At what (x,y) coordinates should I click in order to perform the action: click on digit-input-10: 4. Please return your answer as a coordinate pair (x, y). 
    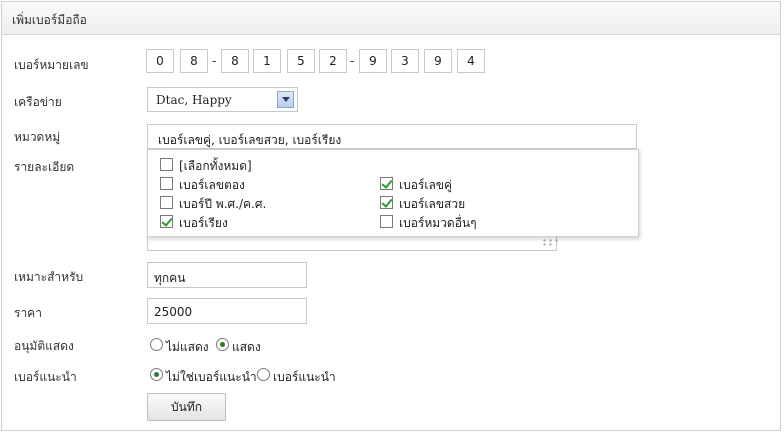
    Looking at the image, I should click on (471, 61).